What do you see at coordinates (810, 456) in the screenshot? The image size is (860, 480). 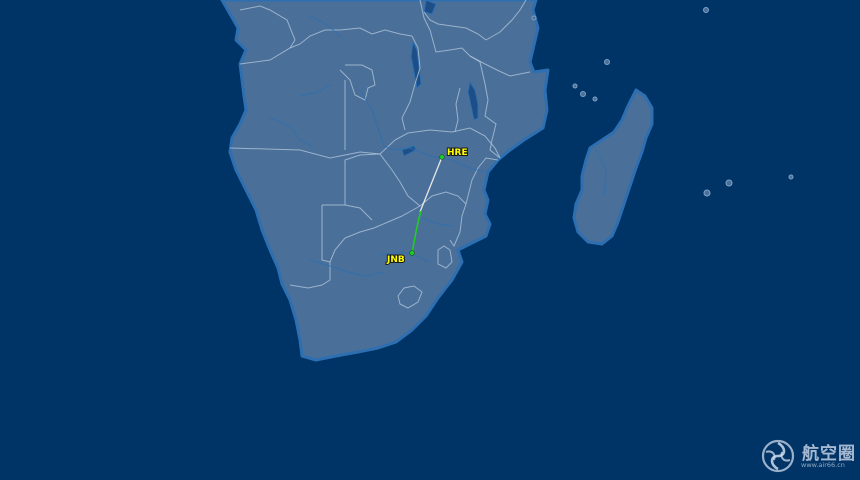 I see `watermark: 航空圈 www.air66.cn` at bounding box center [810, 456].